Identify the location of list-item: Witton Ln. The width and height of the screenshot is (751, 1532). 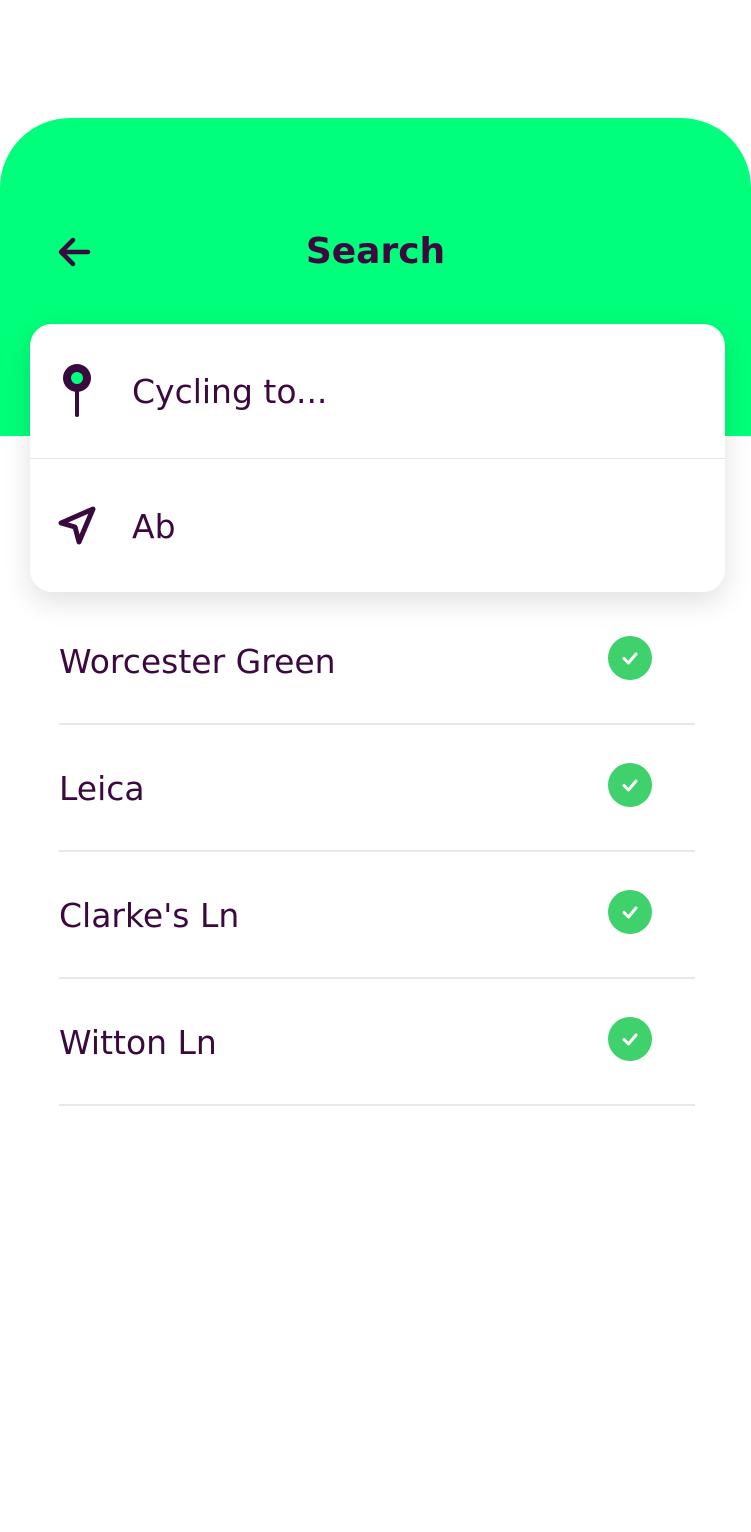
(377, 1042).